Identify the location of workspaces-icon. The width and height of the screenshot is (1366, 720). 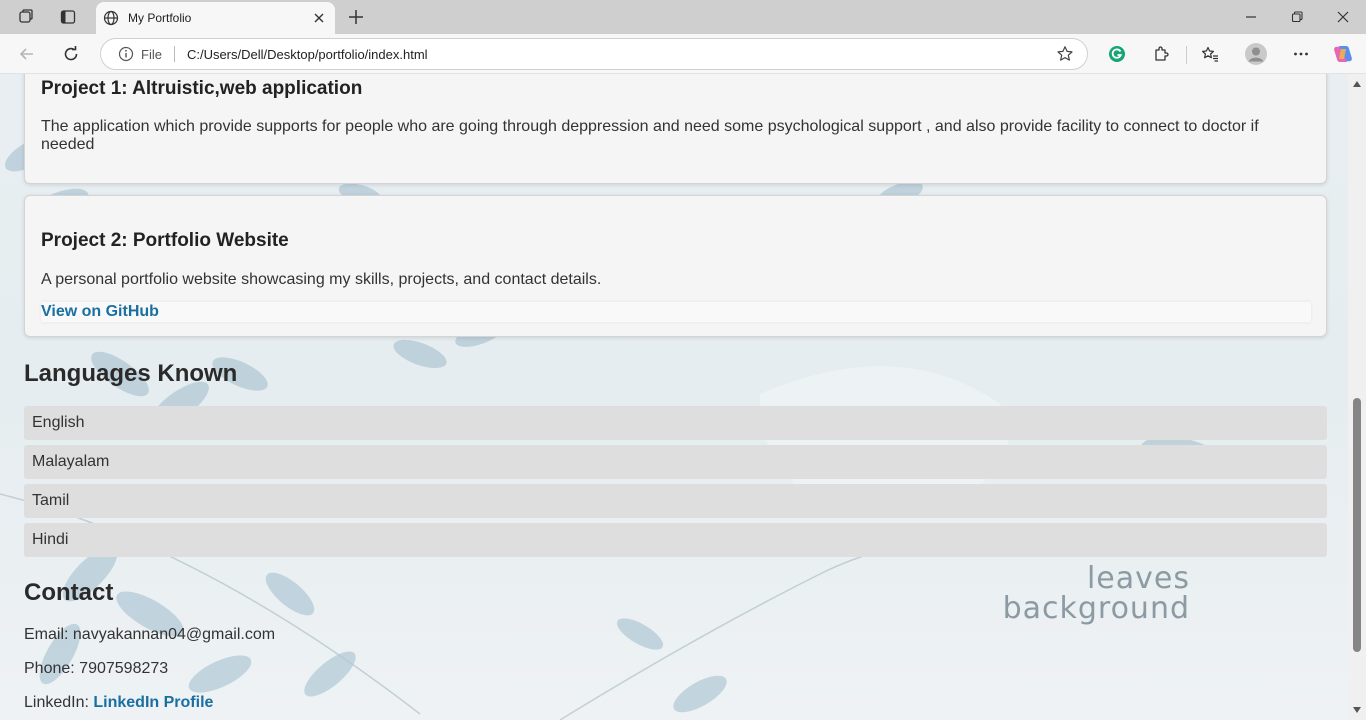
(26, 17).